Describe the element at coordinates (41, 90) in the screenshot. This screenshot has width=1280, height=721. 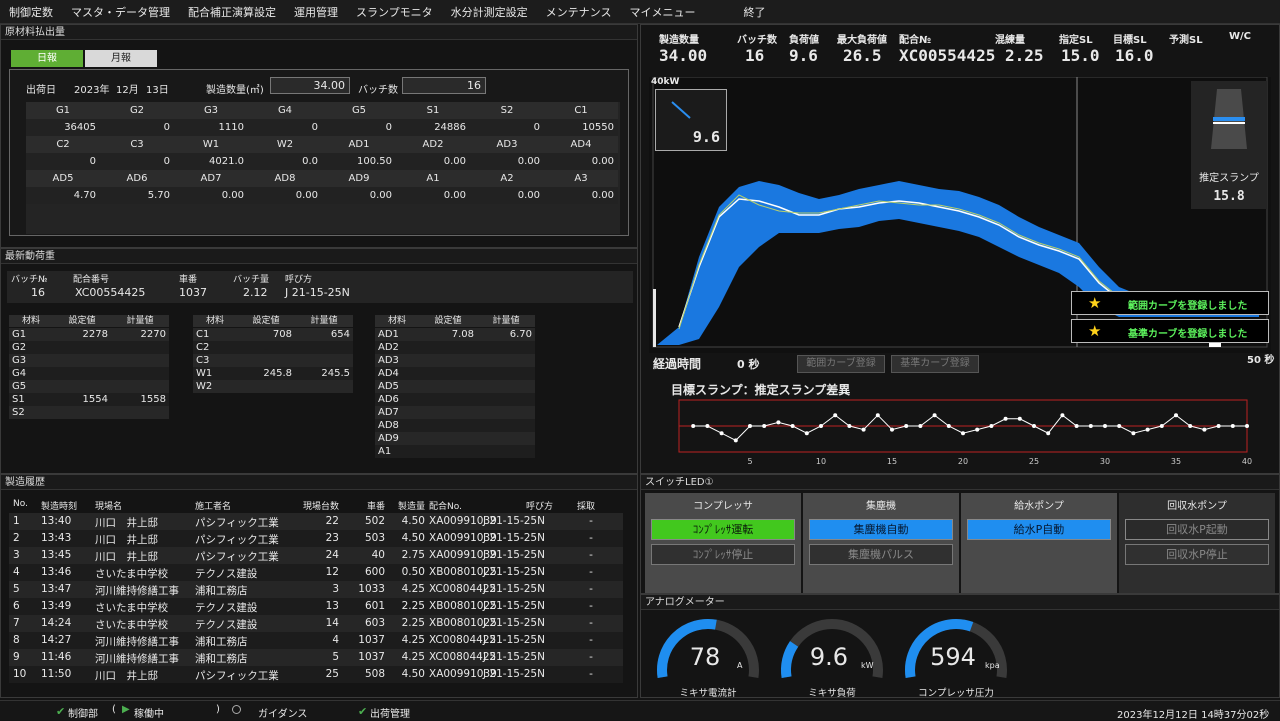
I see `date-label: 出荷日` at that location.